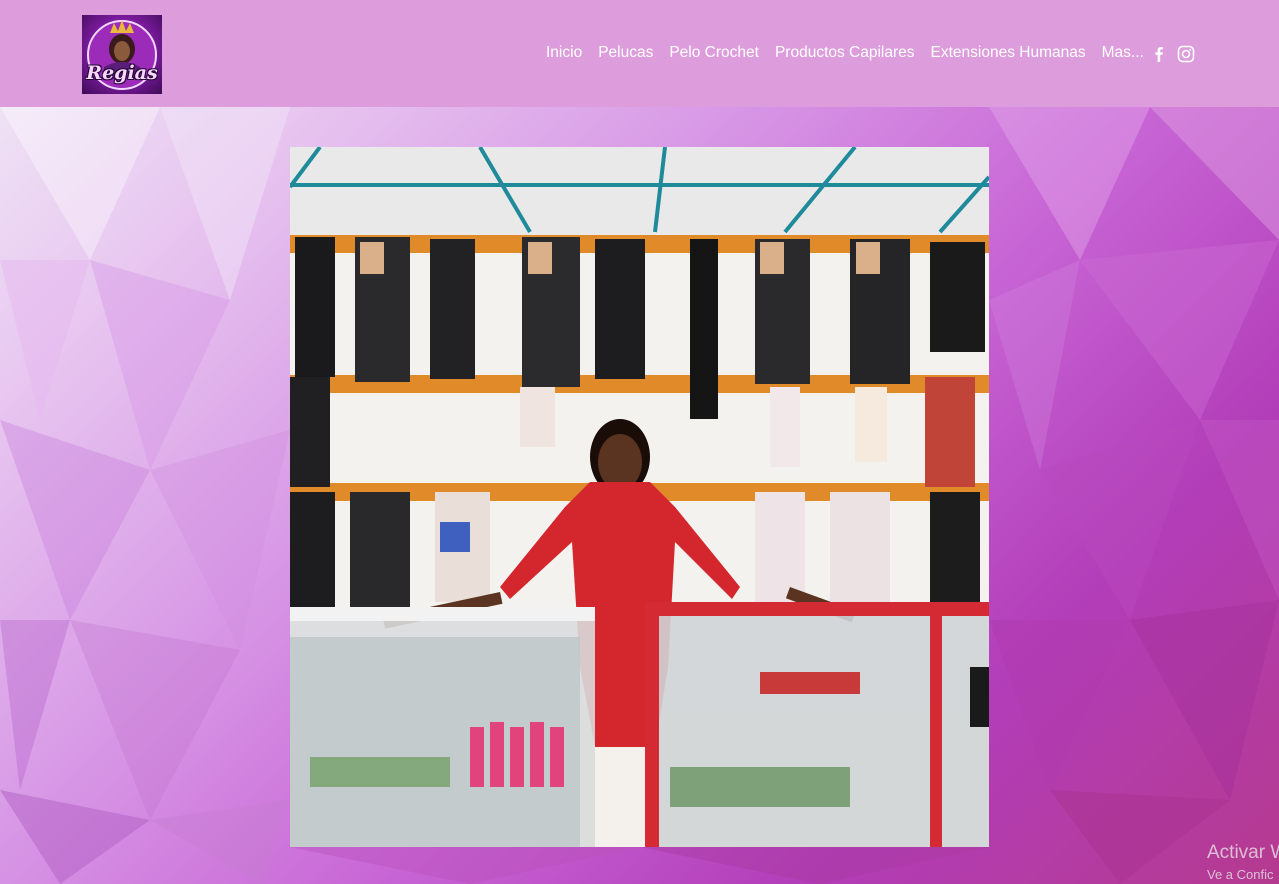 The width and height of the screenshot is (1279, 884). What do you see at coordinates (564, 53) in the screenshot?
I see `nav-item-inicio: Inicio` at bounding box center [564, 53].